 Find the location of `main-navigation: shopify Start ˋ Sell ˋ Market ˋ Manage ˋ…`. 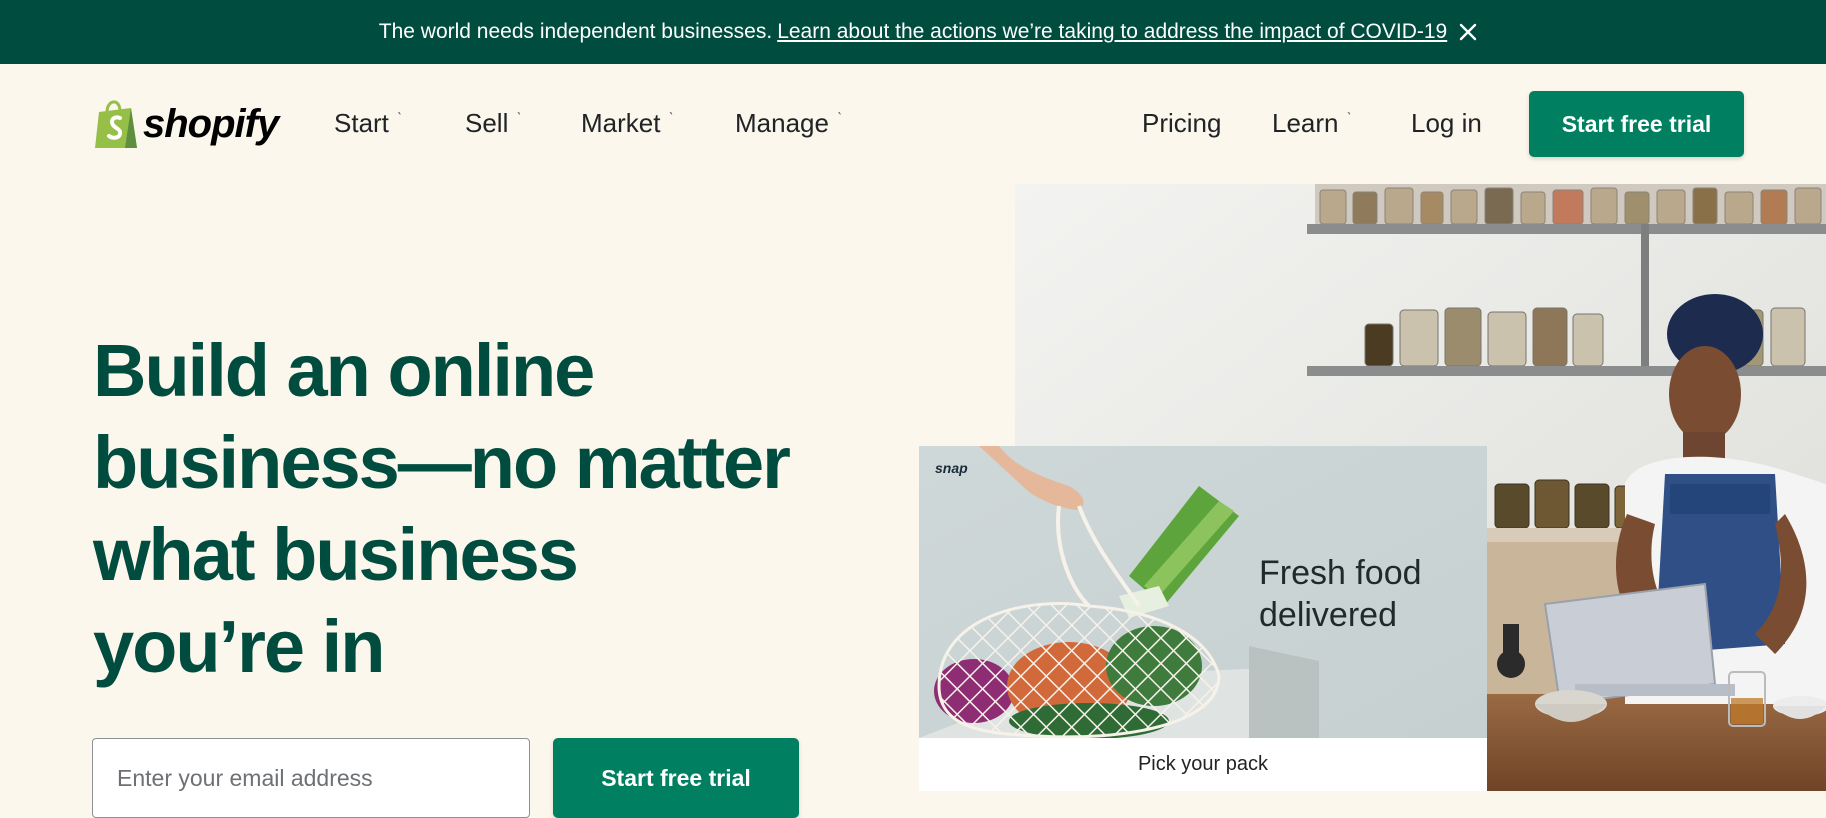

main-navigation: shopify Start ˋ Sell ˋ Market ˋ Manage ˋ… is located at coordinates (913, 124).